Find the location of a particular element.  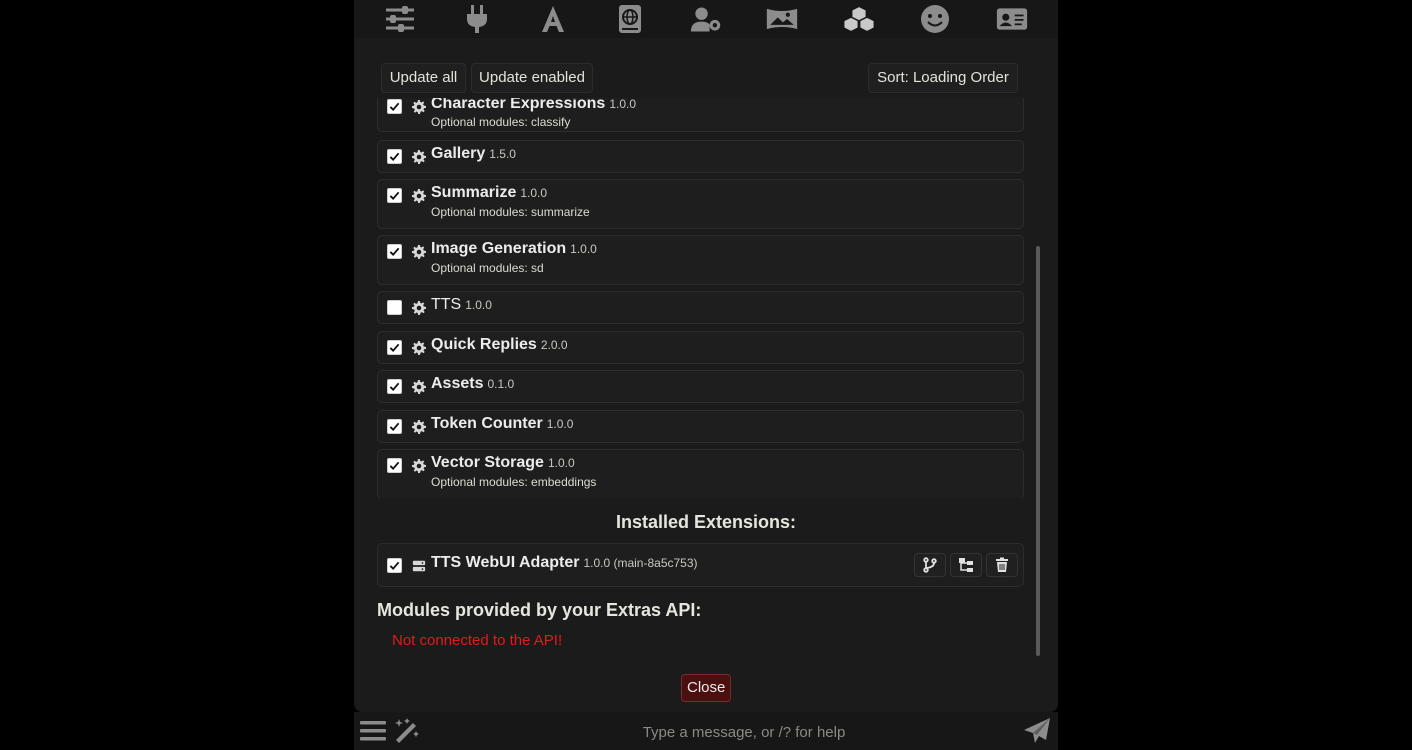

extension-actions is located at coordinates (966, 565).